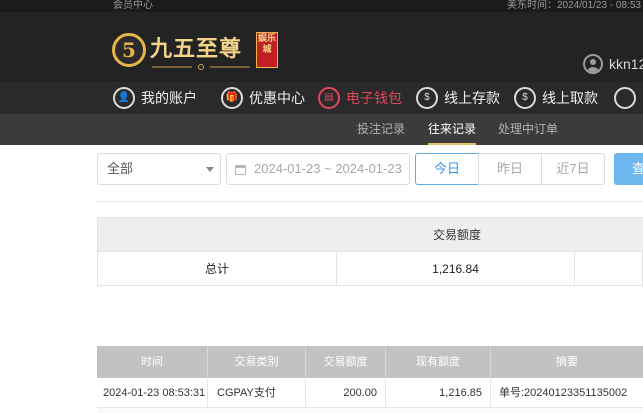 This screenshot has width=643, height=413. Describe the element at coordinates (329, 98) in the screenshot. I see `wallet-icon: ▤` at that location.